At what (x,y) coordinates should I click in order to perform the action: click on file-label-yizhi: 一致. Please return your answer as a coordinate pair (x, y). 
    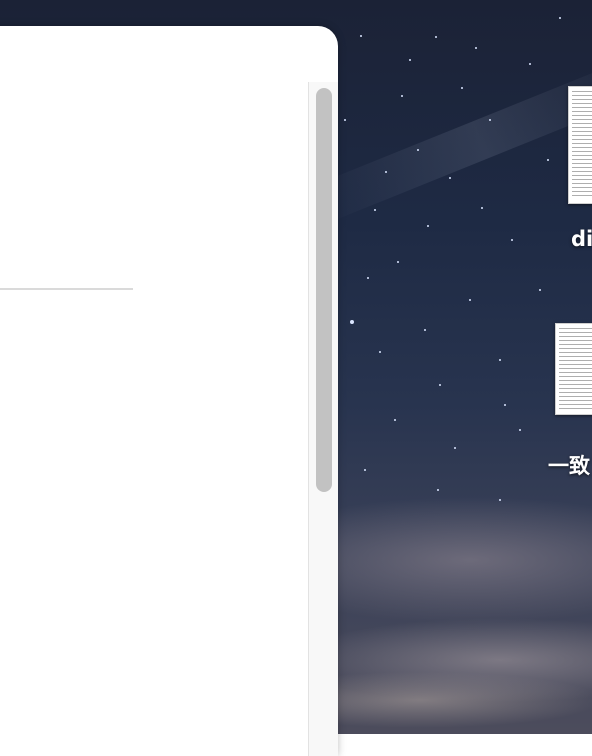
    Looking at the image, I should click on (569, 465).